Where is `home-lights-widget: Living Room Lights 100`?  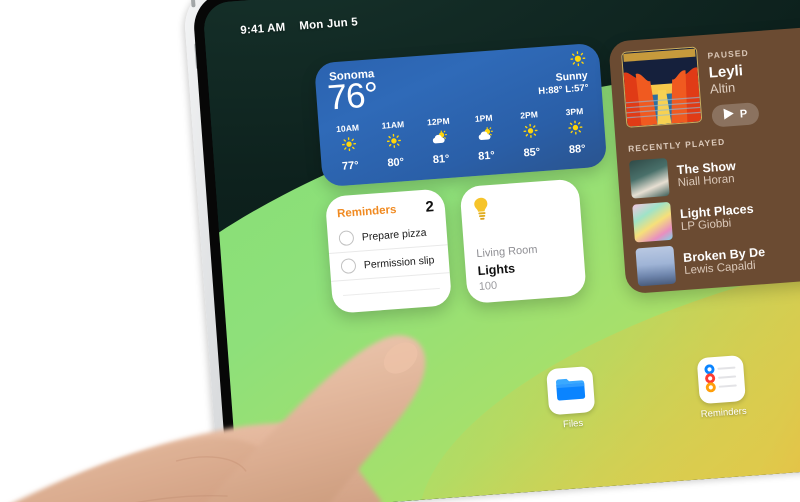
home-lights-widget: Living Room Lights 100 is located at coordinates (523, 241).